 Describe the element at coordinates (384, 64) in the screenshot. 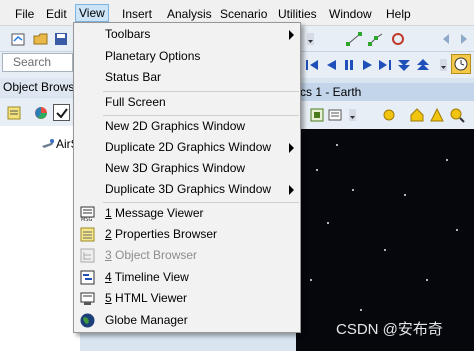

I see `step-forward-icon` at that location.